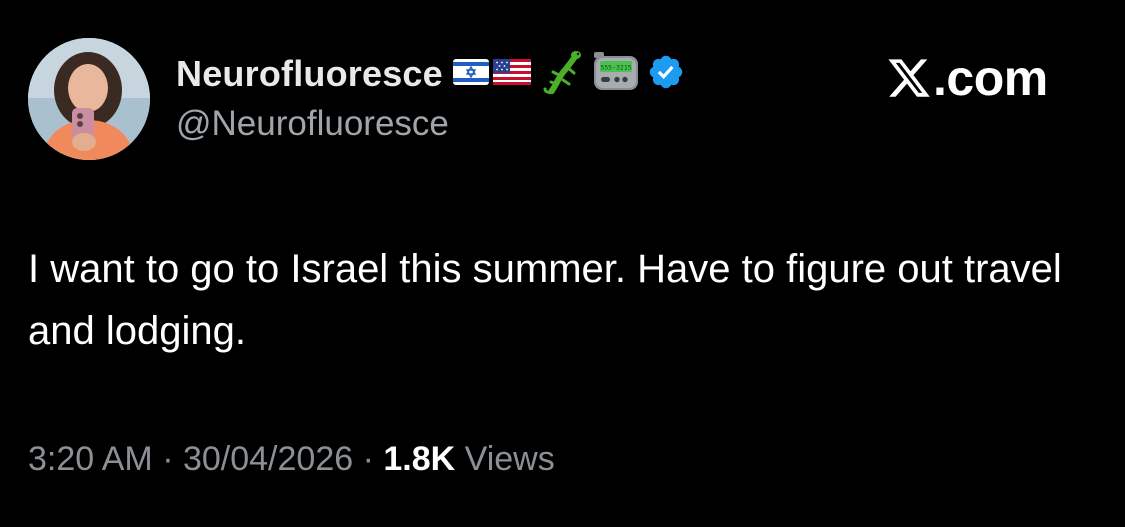 The image size is (1125, 527). I want to click on x-brand: .com, so click(967, 78).